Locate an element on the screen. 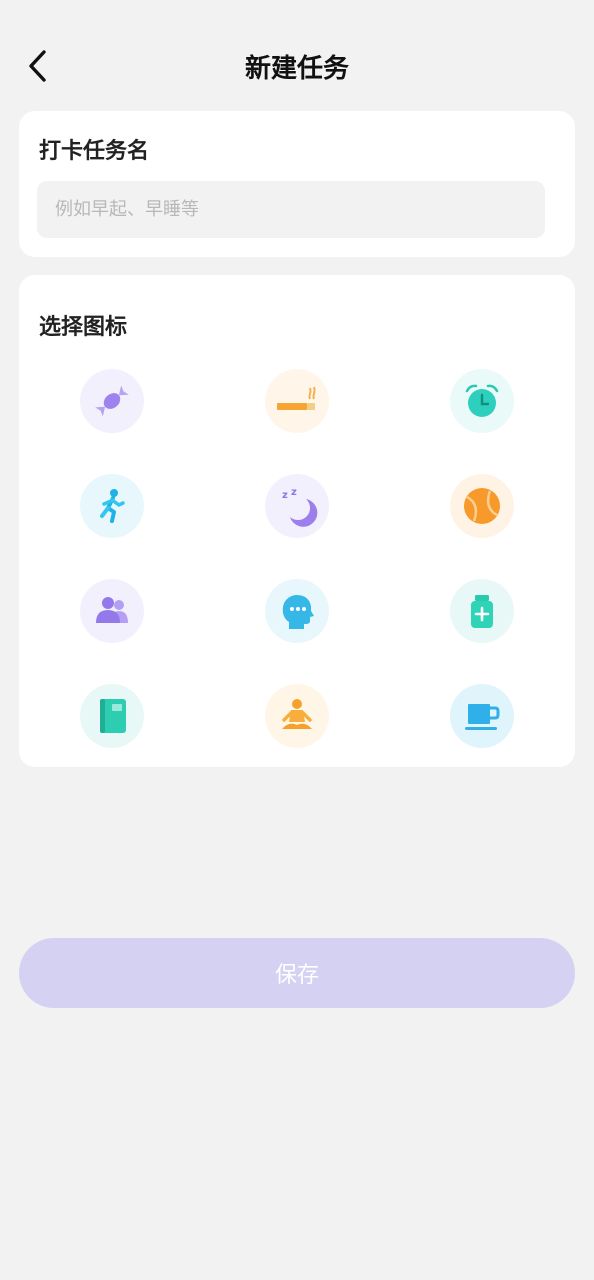  icon-option-meditation is located at coordinates (296, 716).